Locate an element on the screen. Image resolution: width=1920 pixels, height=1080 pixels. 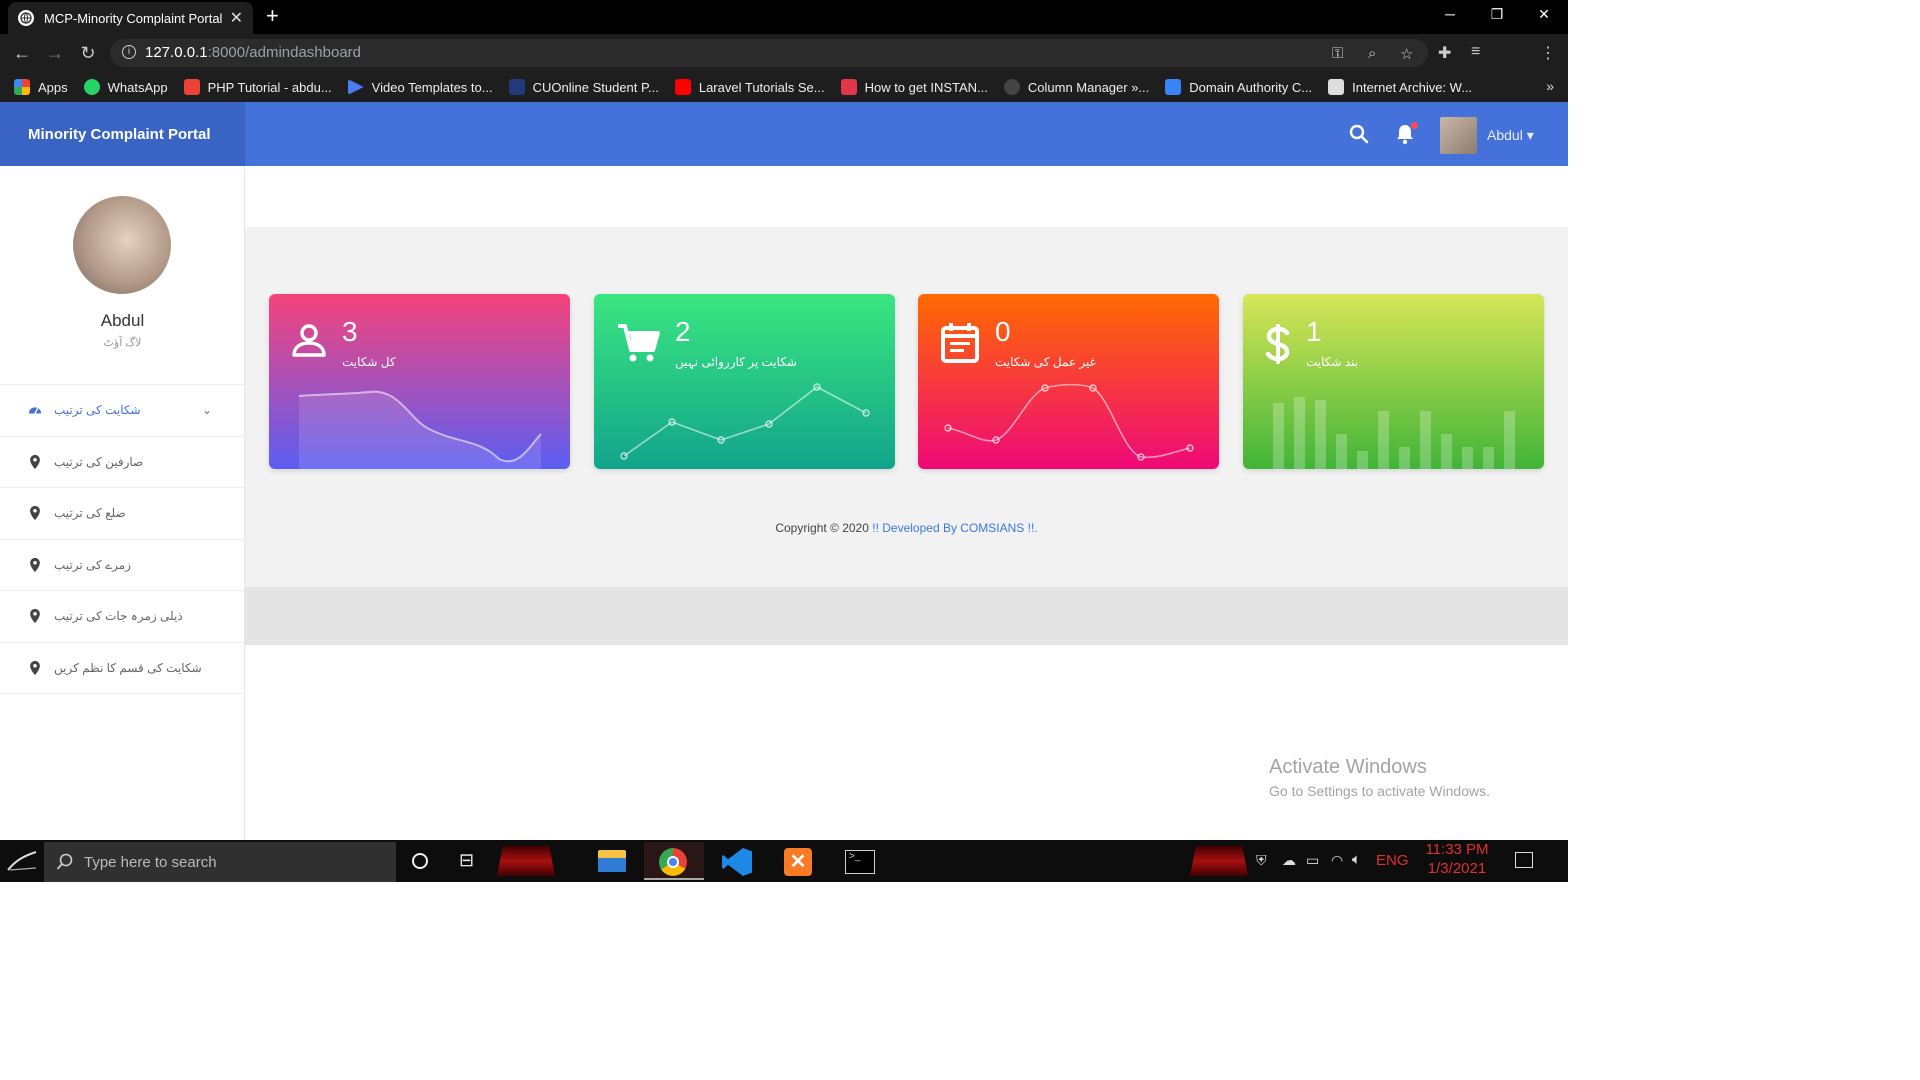
volume-icon: 🔈︎ is located at coordinates (1356, 859).